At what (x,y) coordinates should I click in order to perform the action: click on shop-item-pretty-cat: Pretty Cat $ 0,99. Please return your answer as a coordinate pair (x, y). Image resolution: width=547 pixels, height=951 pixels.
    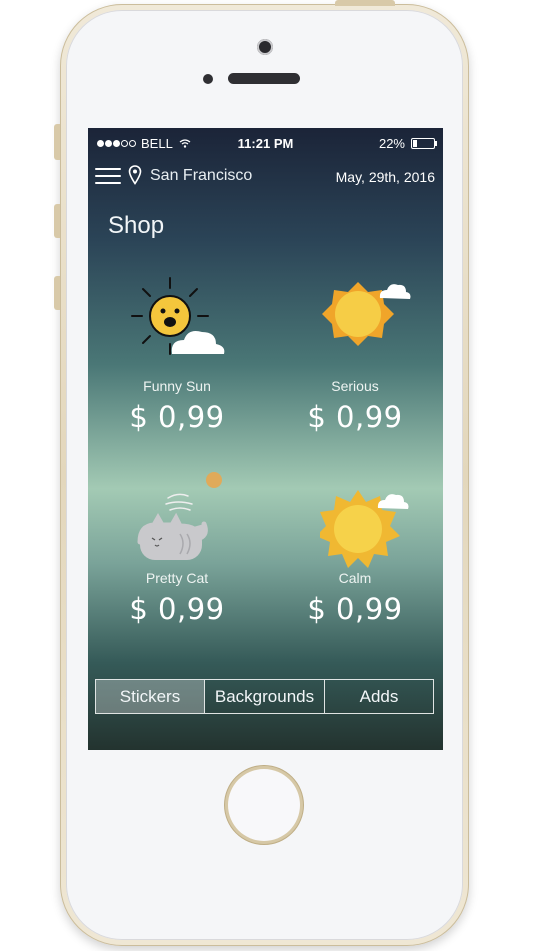
    Looking at the image, I should click on (177, 547).